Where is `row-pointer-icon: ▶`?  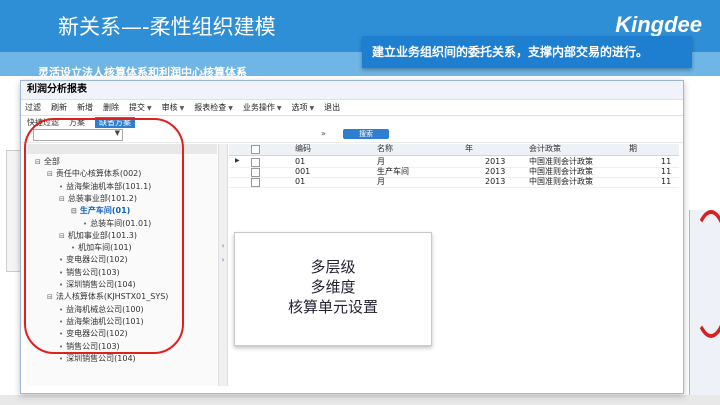 row-pointer-icon: ▶ is located at coordinates (237, 160).